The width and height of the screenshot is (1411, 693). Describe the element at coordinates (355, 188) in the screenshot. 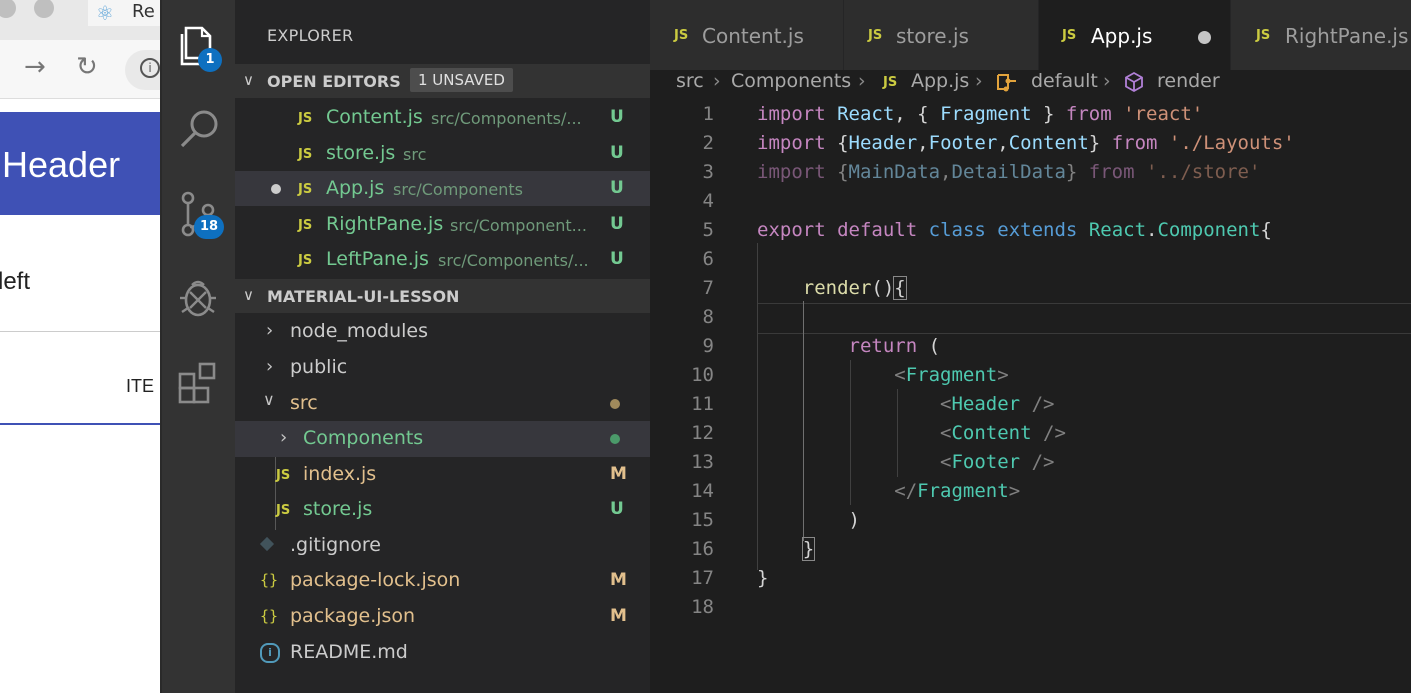

I see `open-editor-name: App.js` at that location.